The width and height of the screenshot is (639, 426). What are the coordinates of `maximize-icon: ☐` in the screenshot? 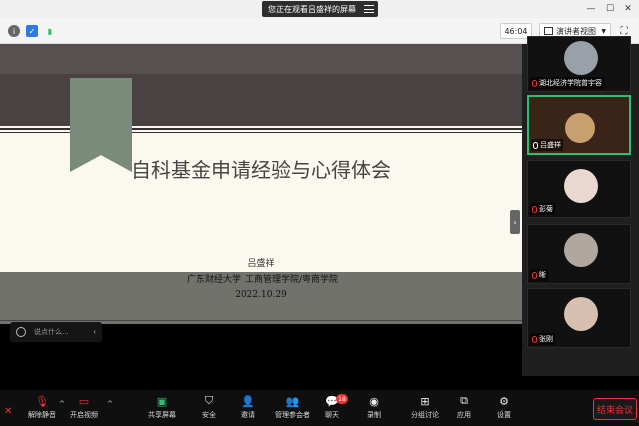 It's located at (610, 9).